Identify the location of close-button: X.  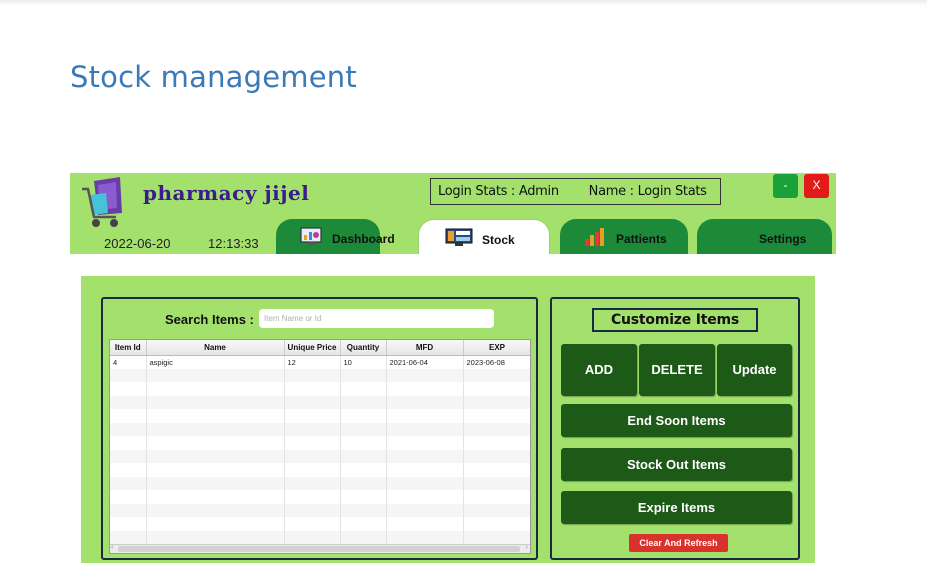
(816, 186).